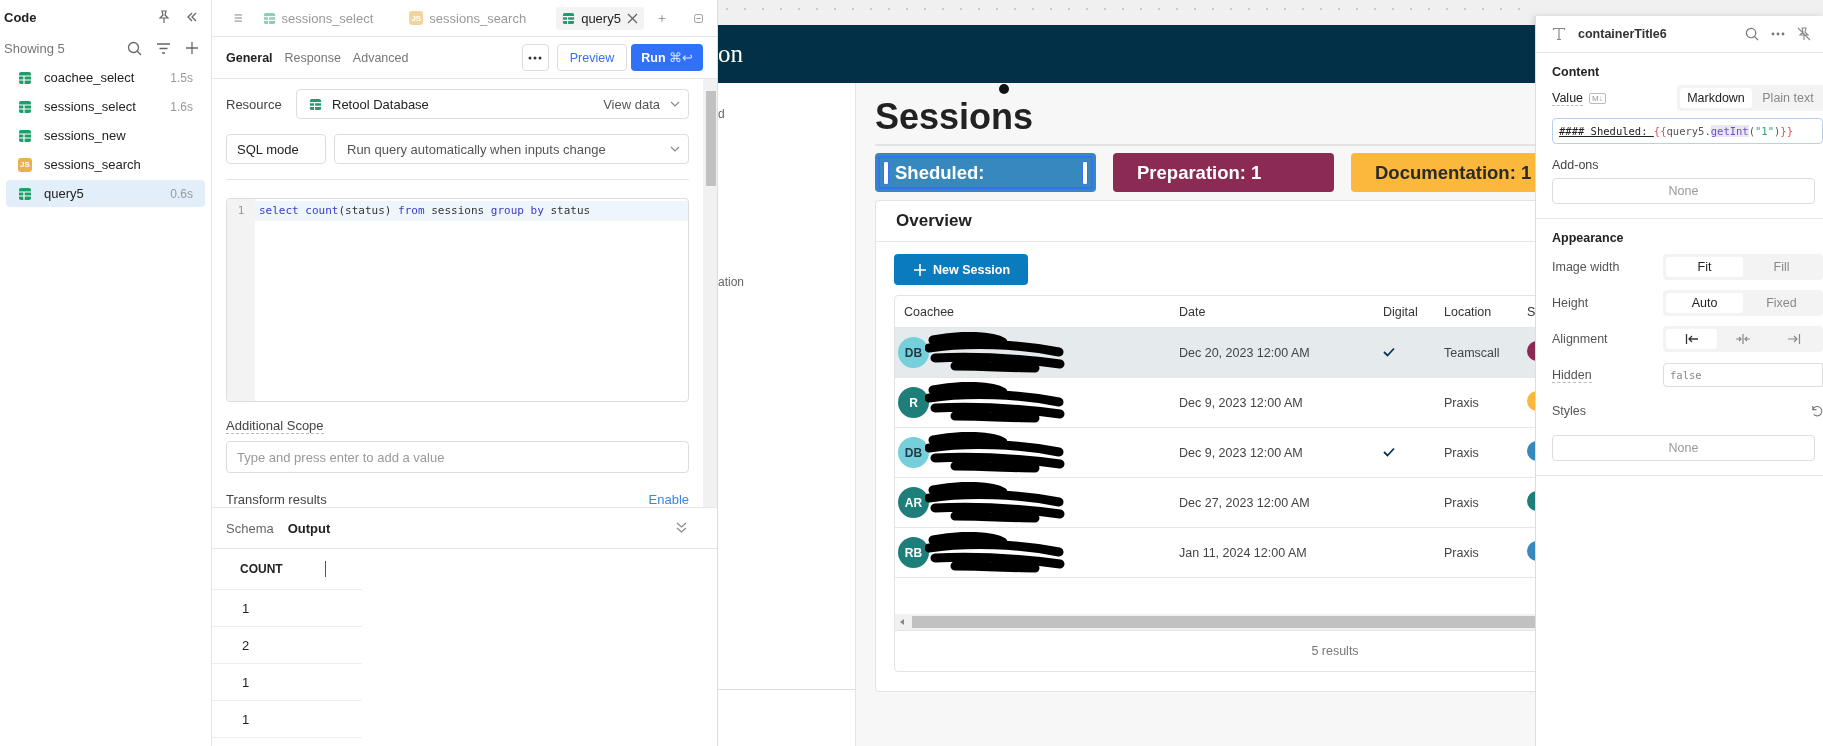 The image size is (1823, 746). I want to click on query-item: sessions_new, so click(105, 135).